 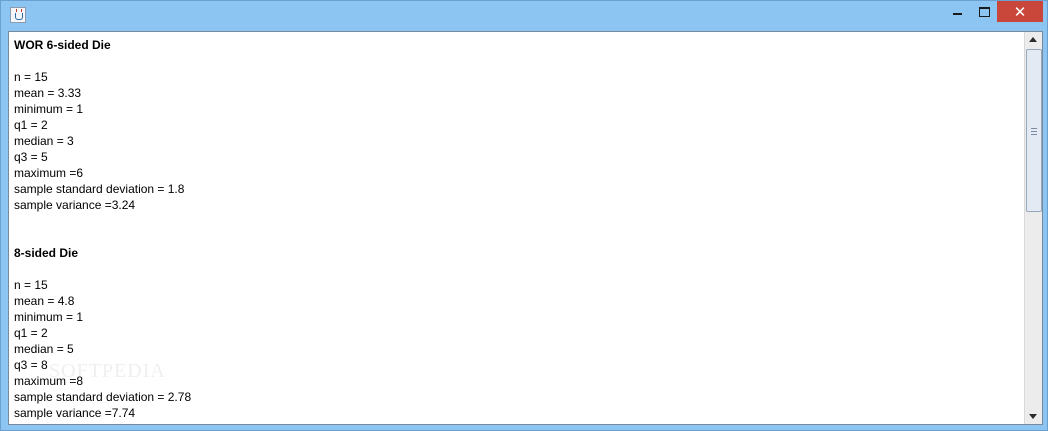 I want to click on java-cup-shape, so click(x=19, y=16).